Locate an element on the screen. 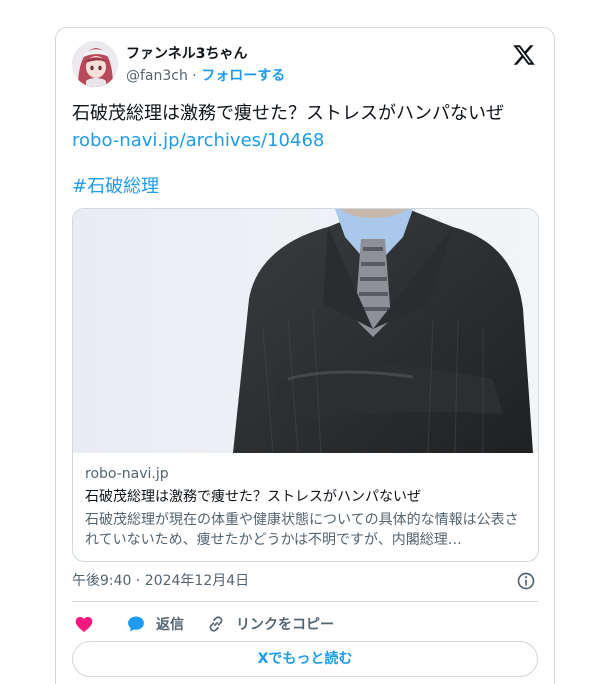 The height and width of the screenshot is (684, 599). x-logo-icon is located at coordinates (524, 55).